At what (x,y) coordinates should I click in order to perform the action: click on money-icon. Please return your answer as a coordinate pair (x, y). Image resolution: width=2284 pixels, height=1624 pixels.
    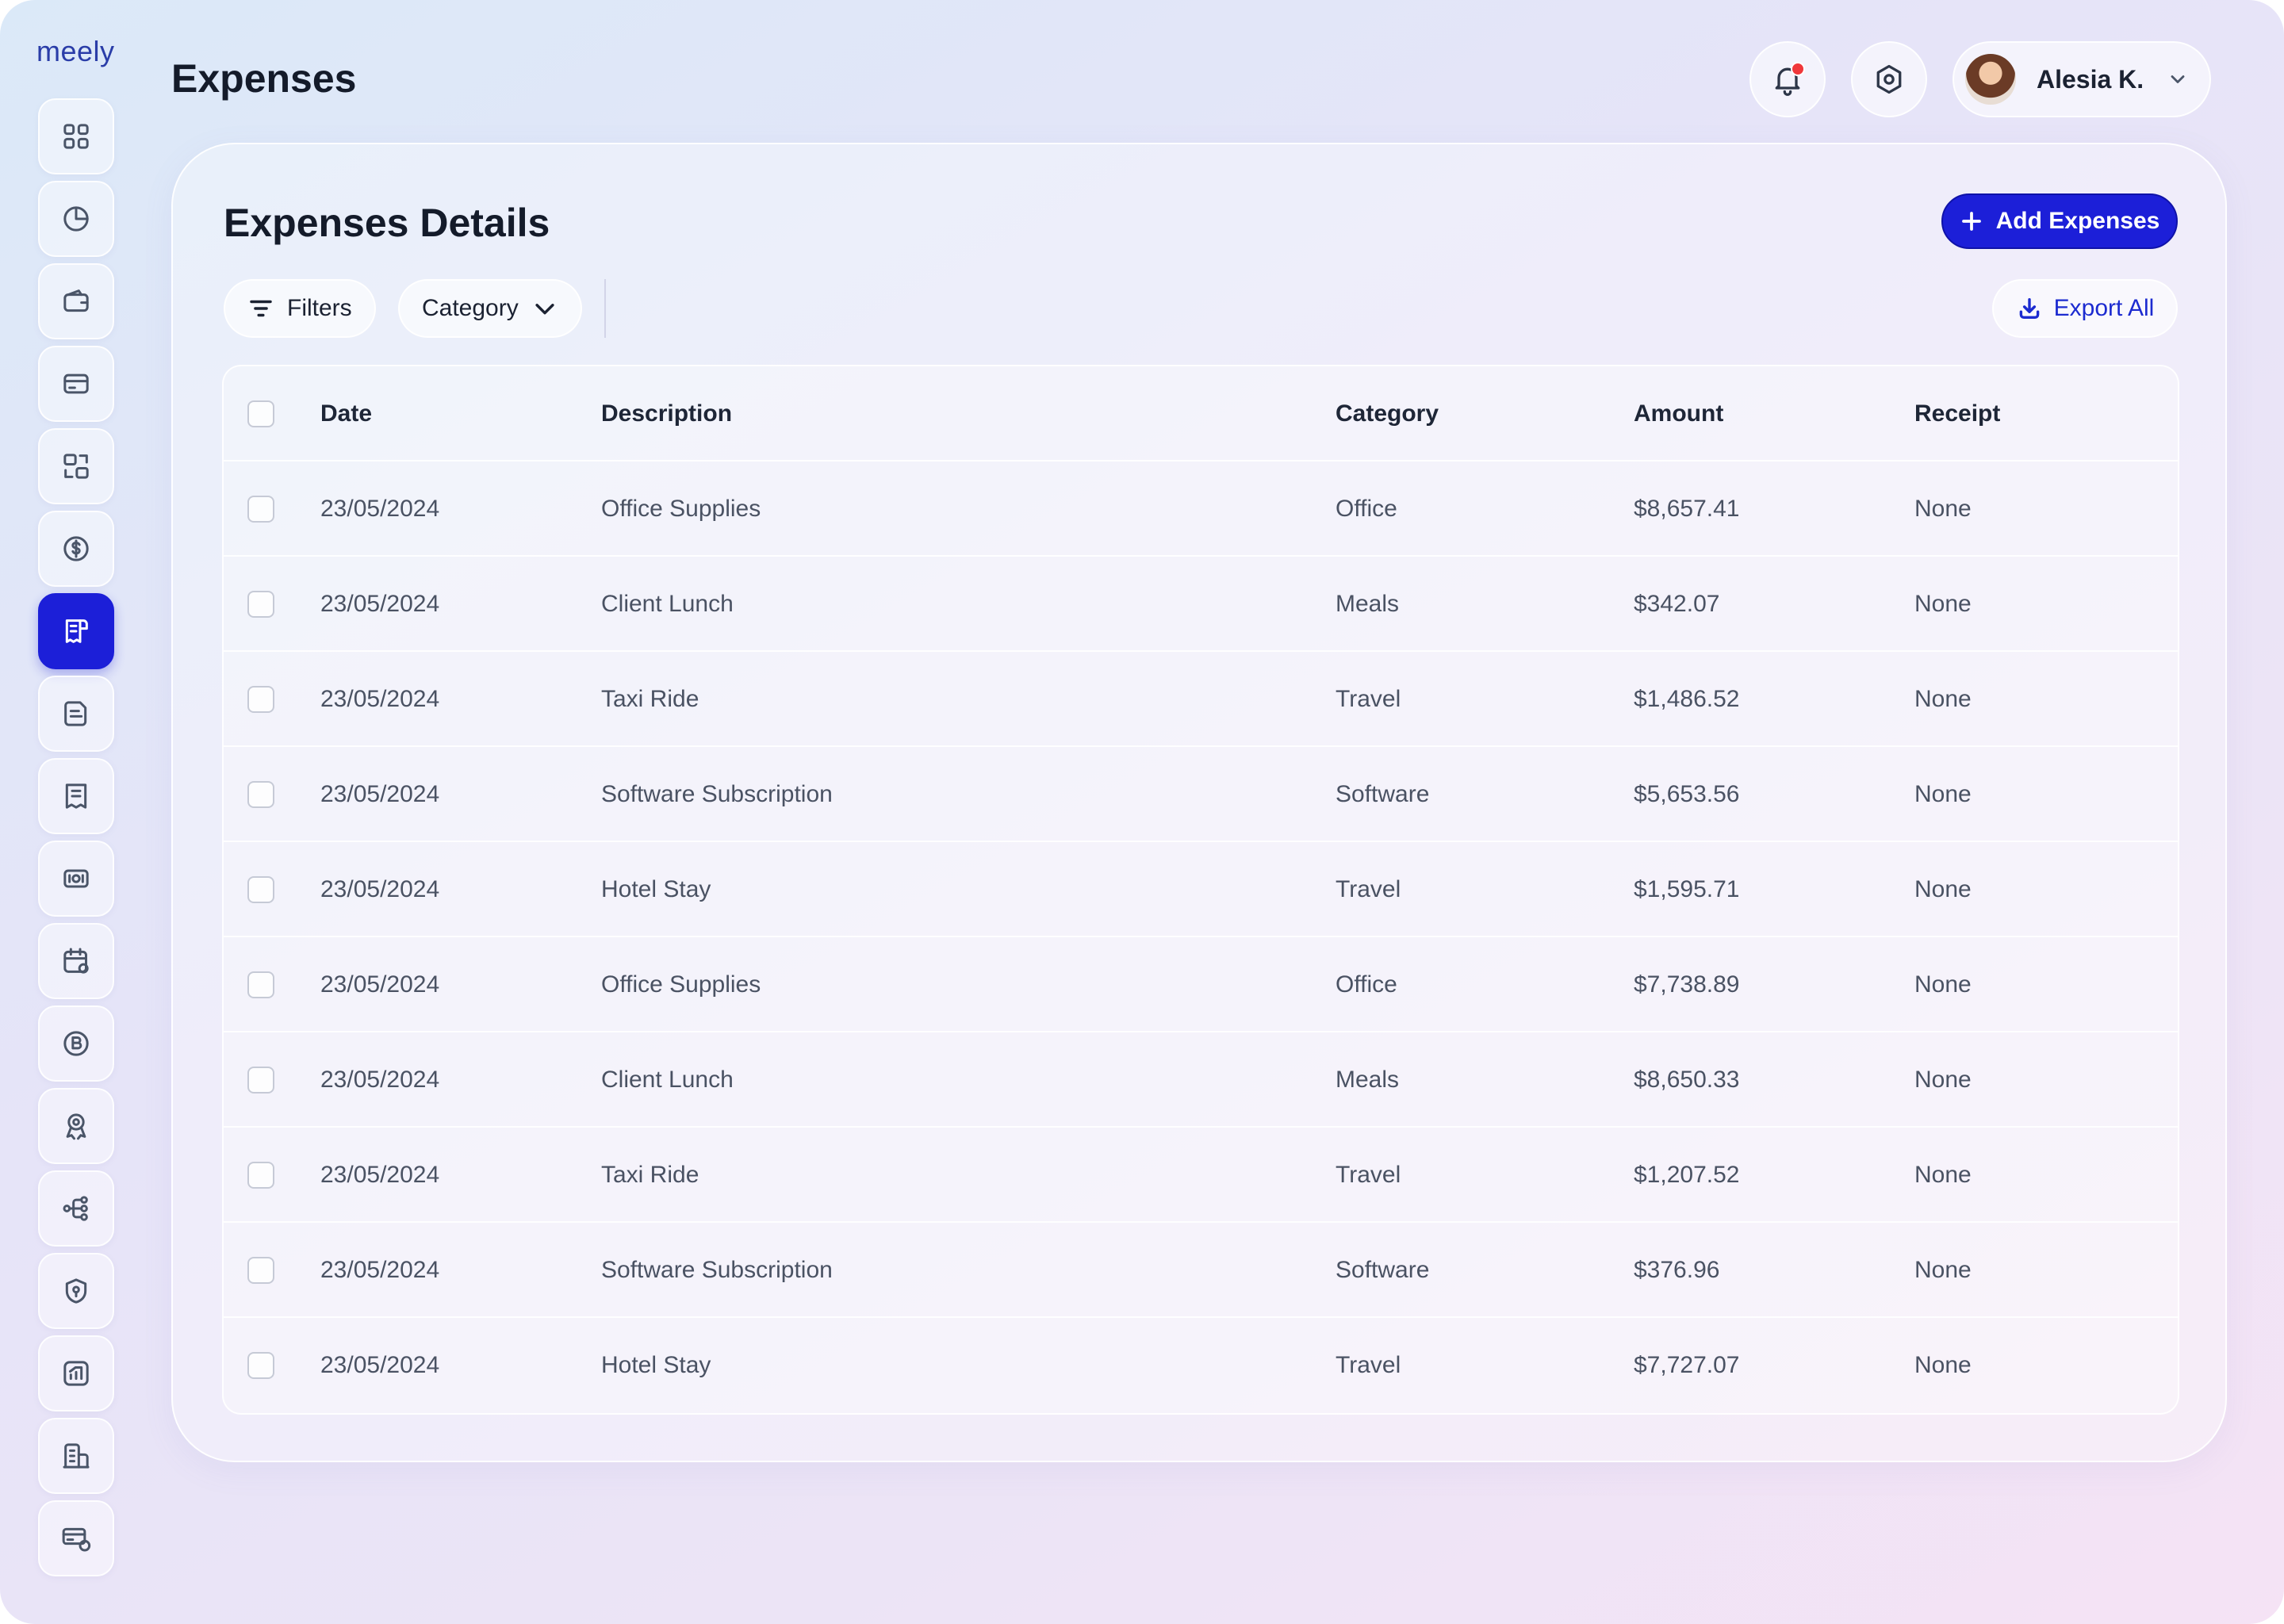
    Looking at the image, I should click on (76, 878).